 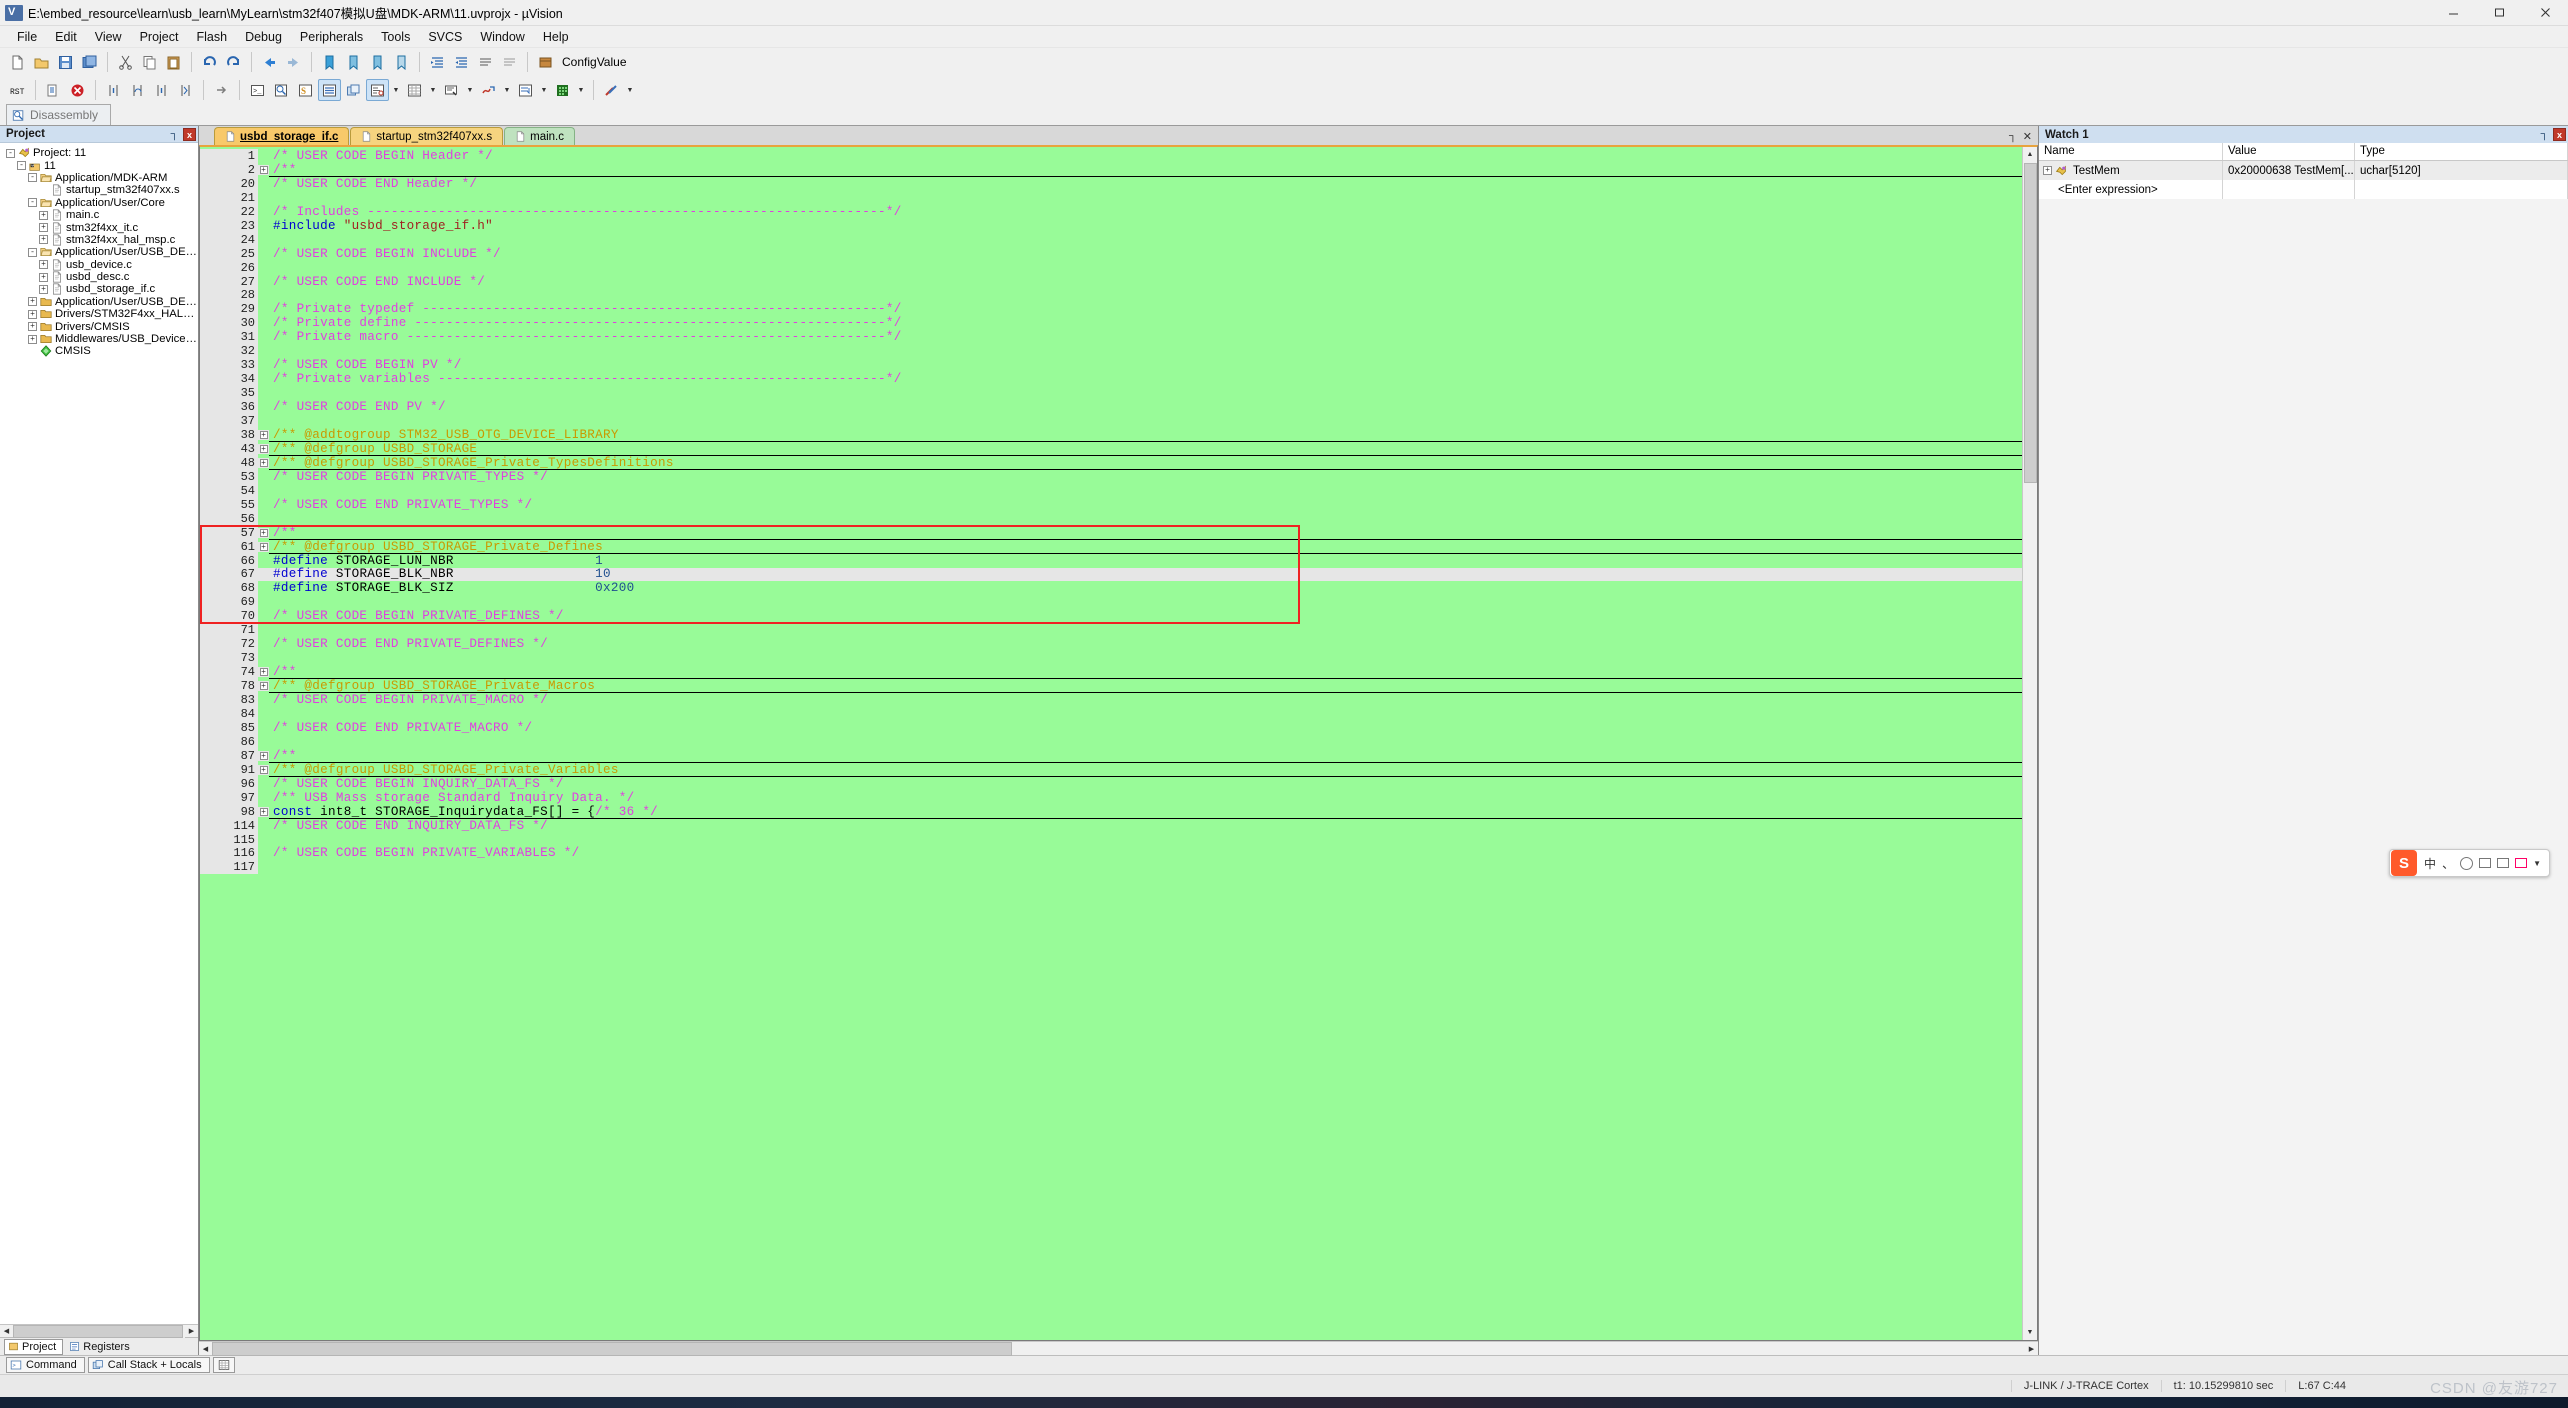 I want to click on editor-scroll-left-icon: ◀, so click(x=205, y=1348).